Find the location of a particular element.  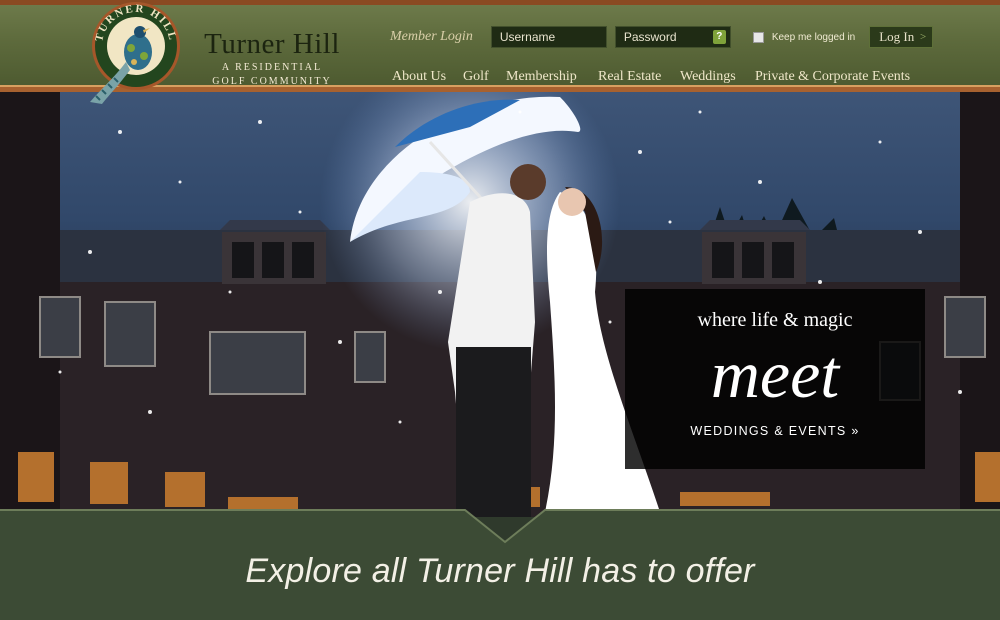

login-button: Log In > is located at coordinates (901, 37).